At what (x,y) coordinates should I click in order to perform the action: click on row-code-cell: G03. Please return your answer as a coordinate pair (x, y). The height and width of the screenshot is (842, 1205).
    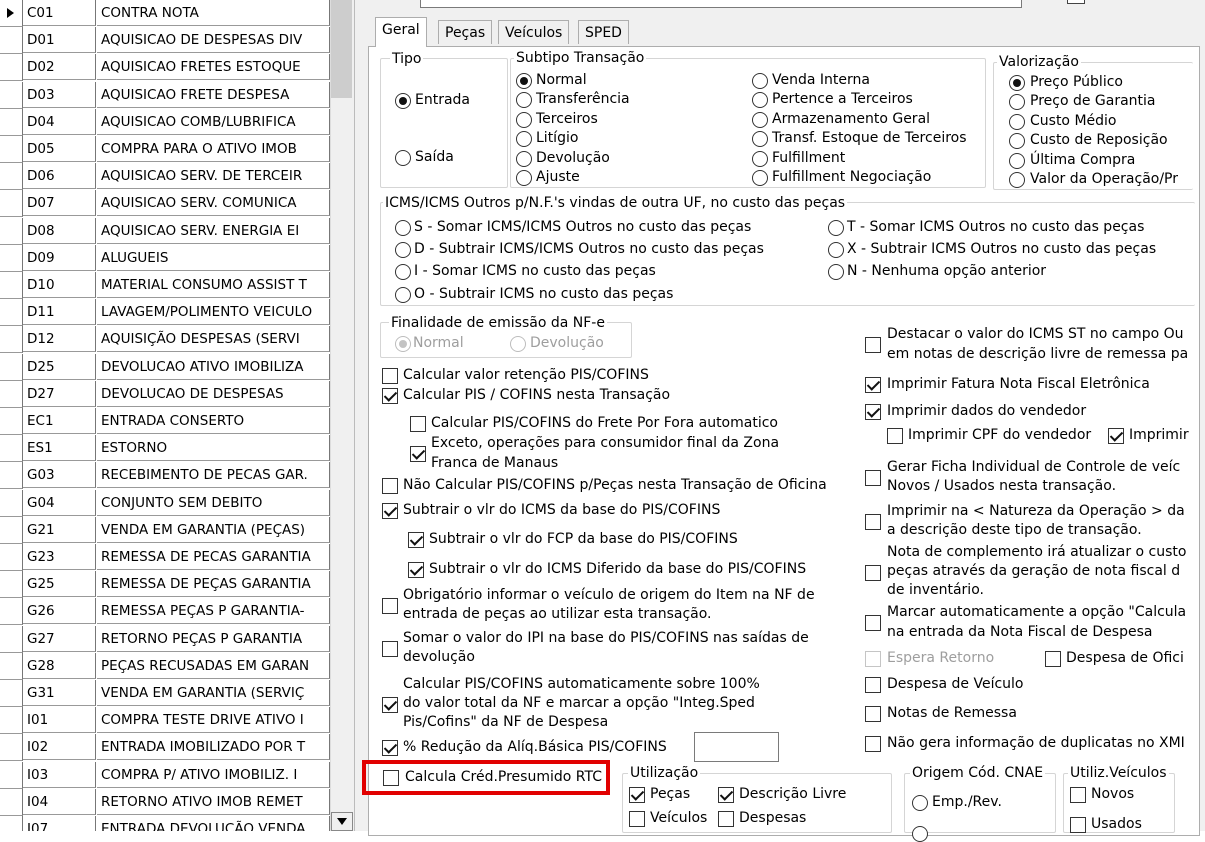
    Looking at the image, I should click on (59, 475).